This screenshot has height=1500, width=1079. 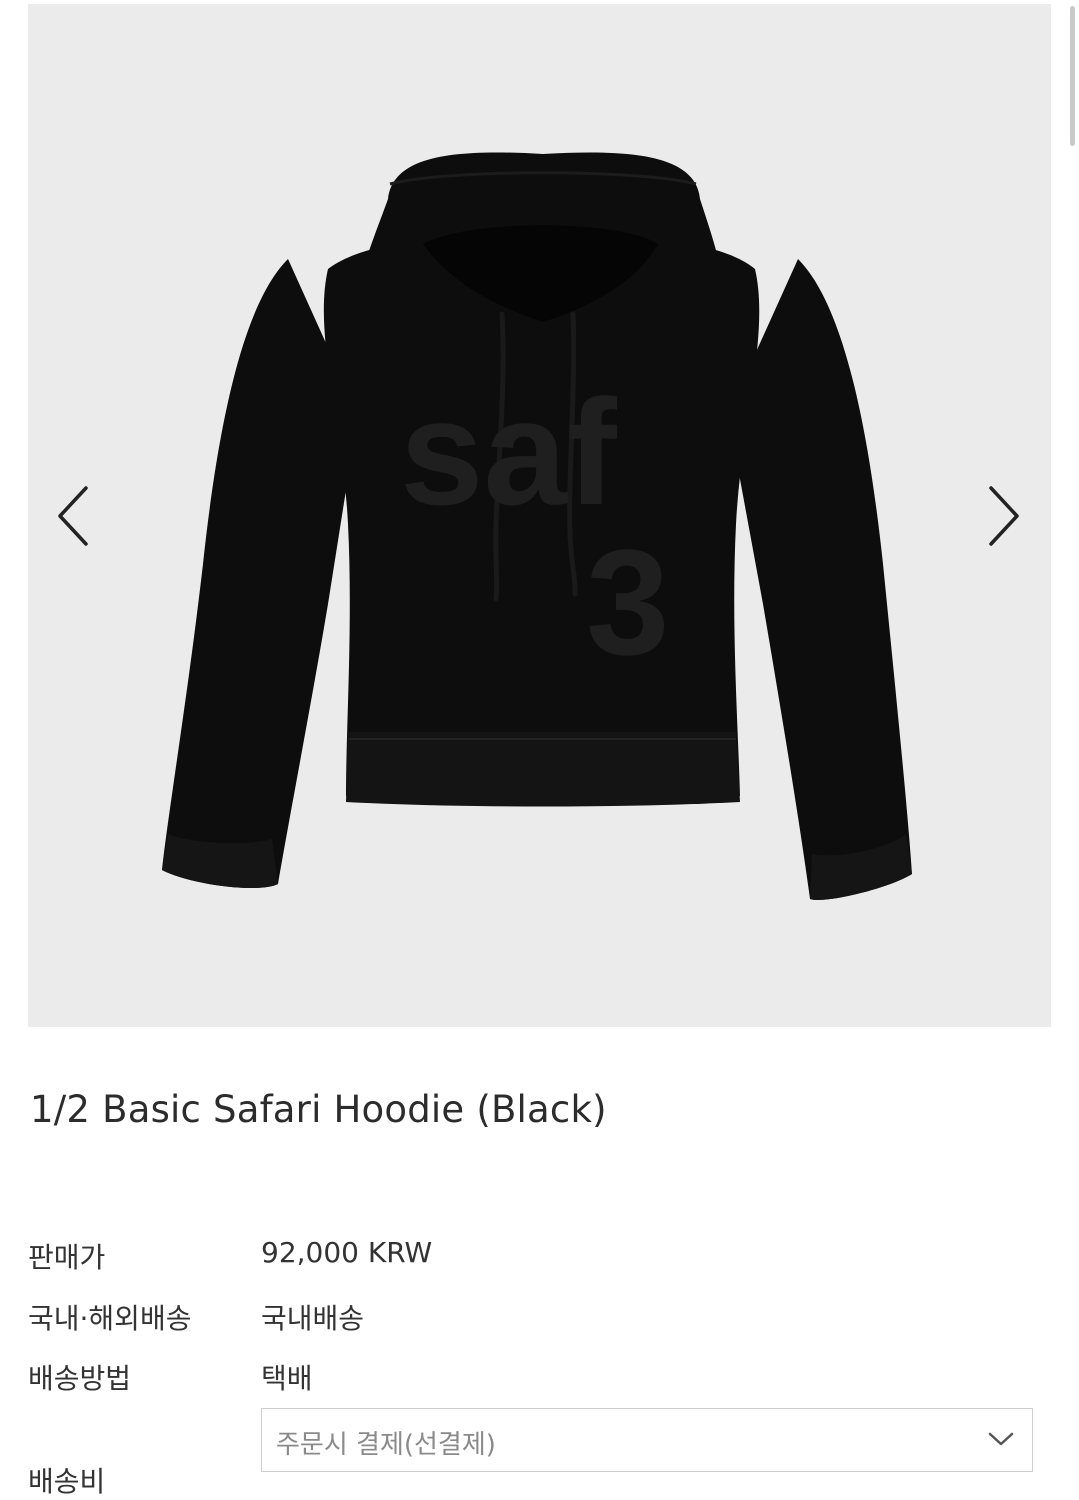 What do you see at coordinates (80, 1378) in the screenshot?
I see `shipping-method-label: 배송방법` at bounding box center [80, 1378].